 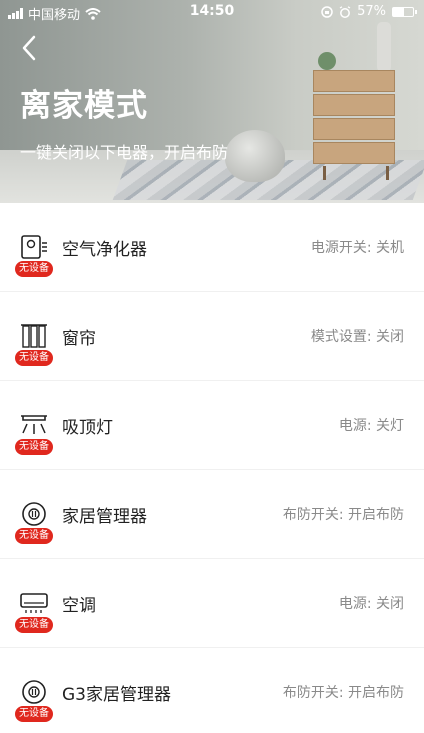 What do you see at coordinates (212, 514) in the screenshot?
I see `device-row-home-manager: 无设备 家居管理器 布防开关: 开启布防` at bounding box center [212, 514].